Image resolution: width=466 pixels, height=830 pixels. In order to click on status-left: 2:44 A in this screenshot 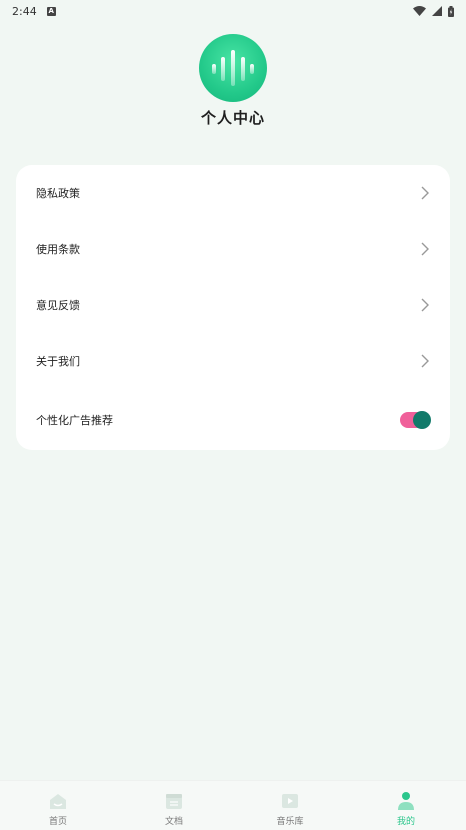, I will do `click(34, 11)`.